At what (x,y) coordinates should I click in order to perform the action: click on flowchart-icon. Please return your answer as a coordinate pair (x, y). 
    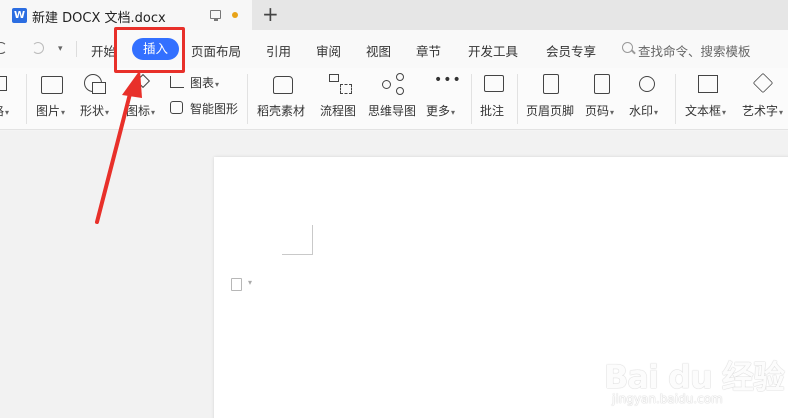
    Looking at the image, I should click on (334, 78).